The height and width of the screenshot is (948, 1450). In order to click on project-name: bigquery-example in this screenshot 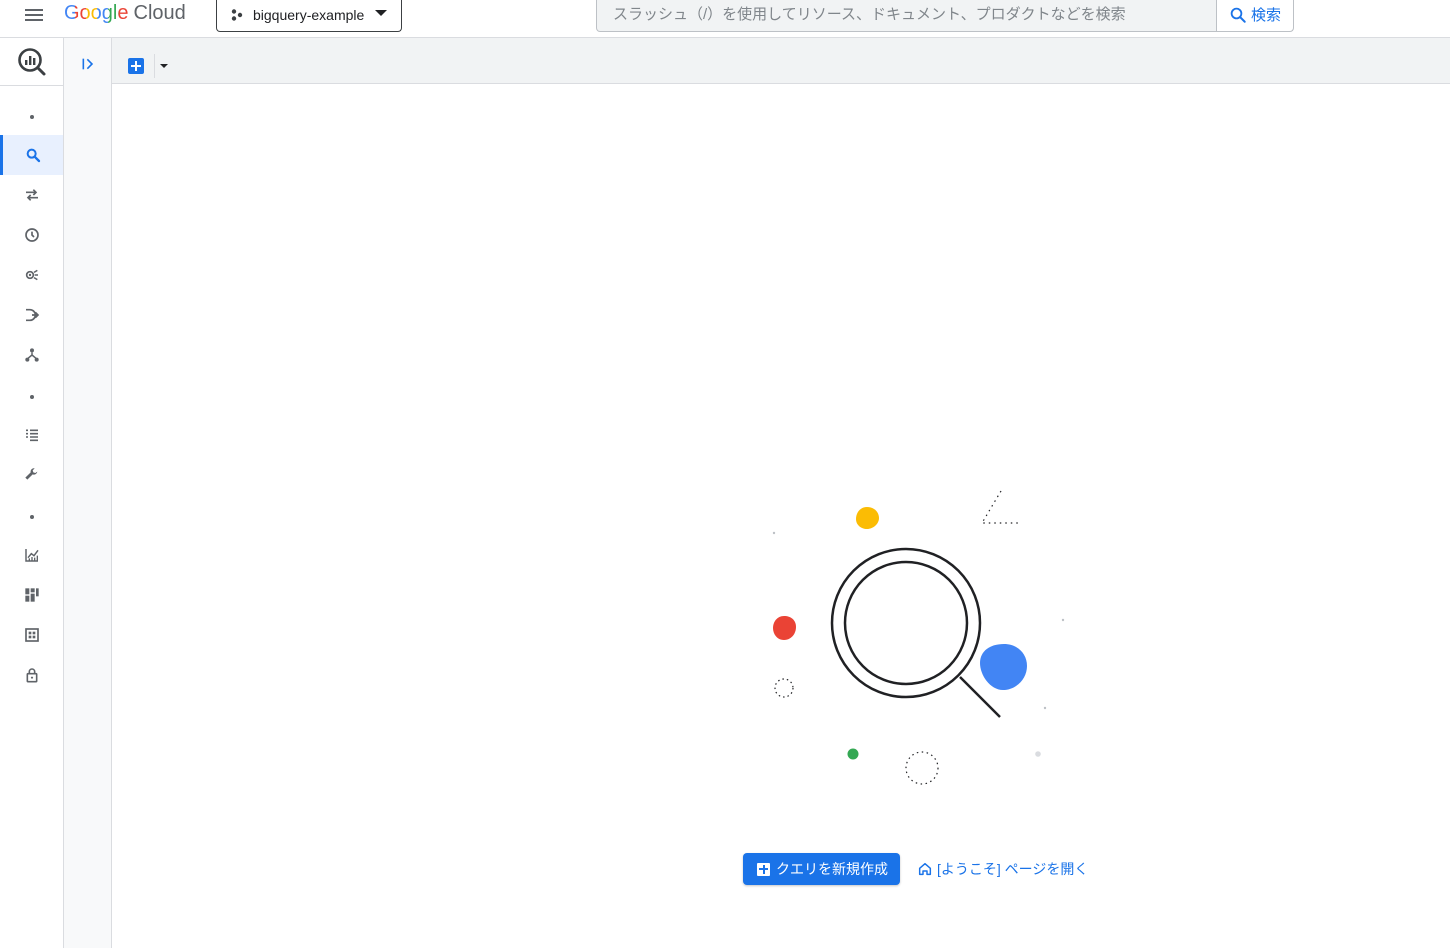, I will do `click(309, 14)`.